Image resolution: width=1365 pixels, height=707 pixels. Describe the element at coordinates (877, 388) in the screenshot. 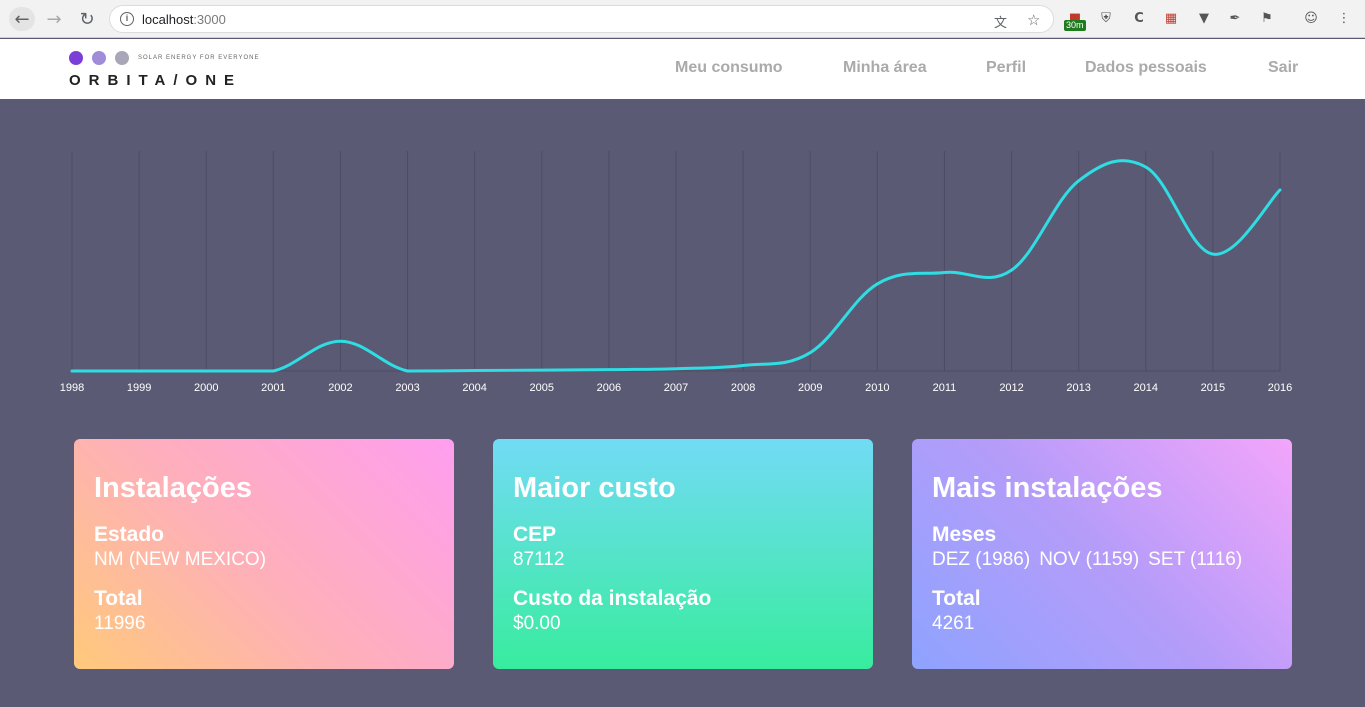

I see `x-tick-label: 2010` at that location.